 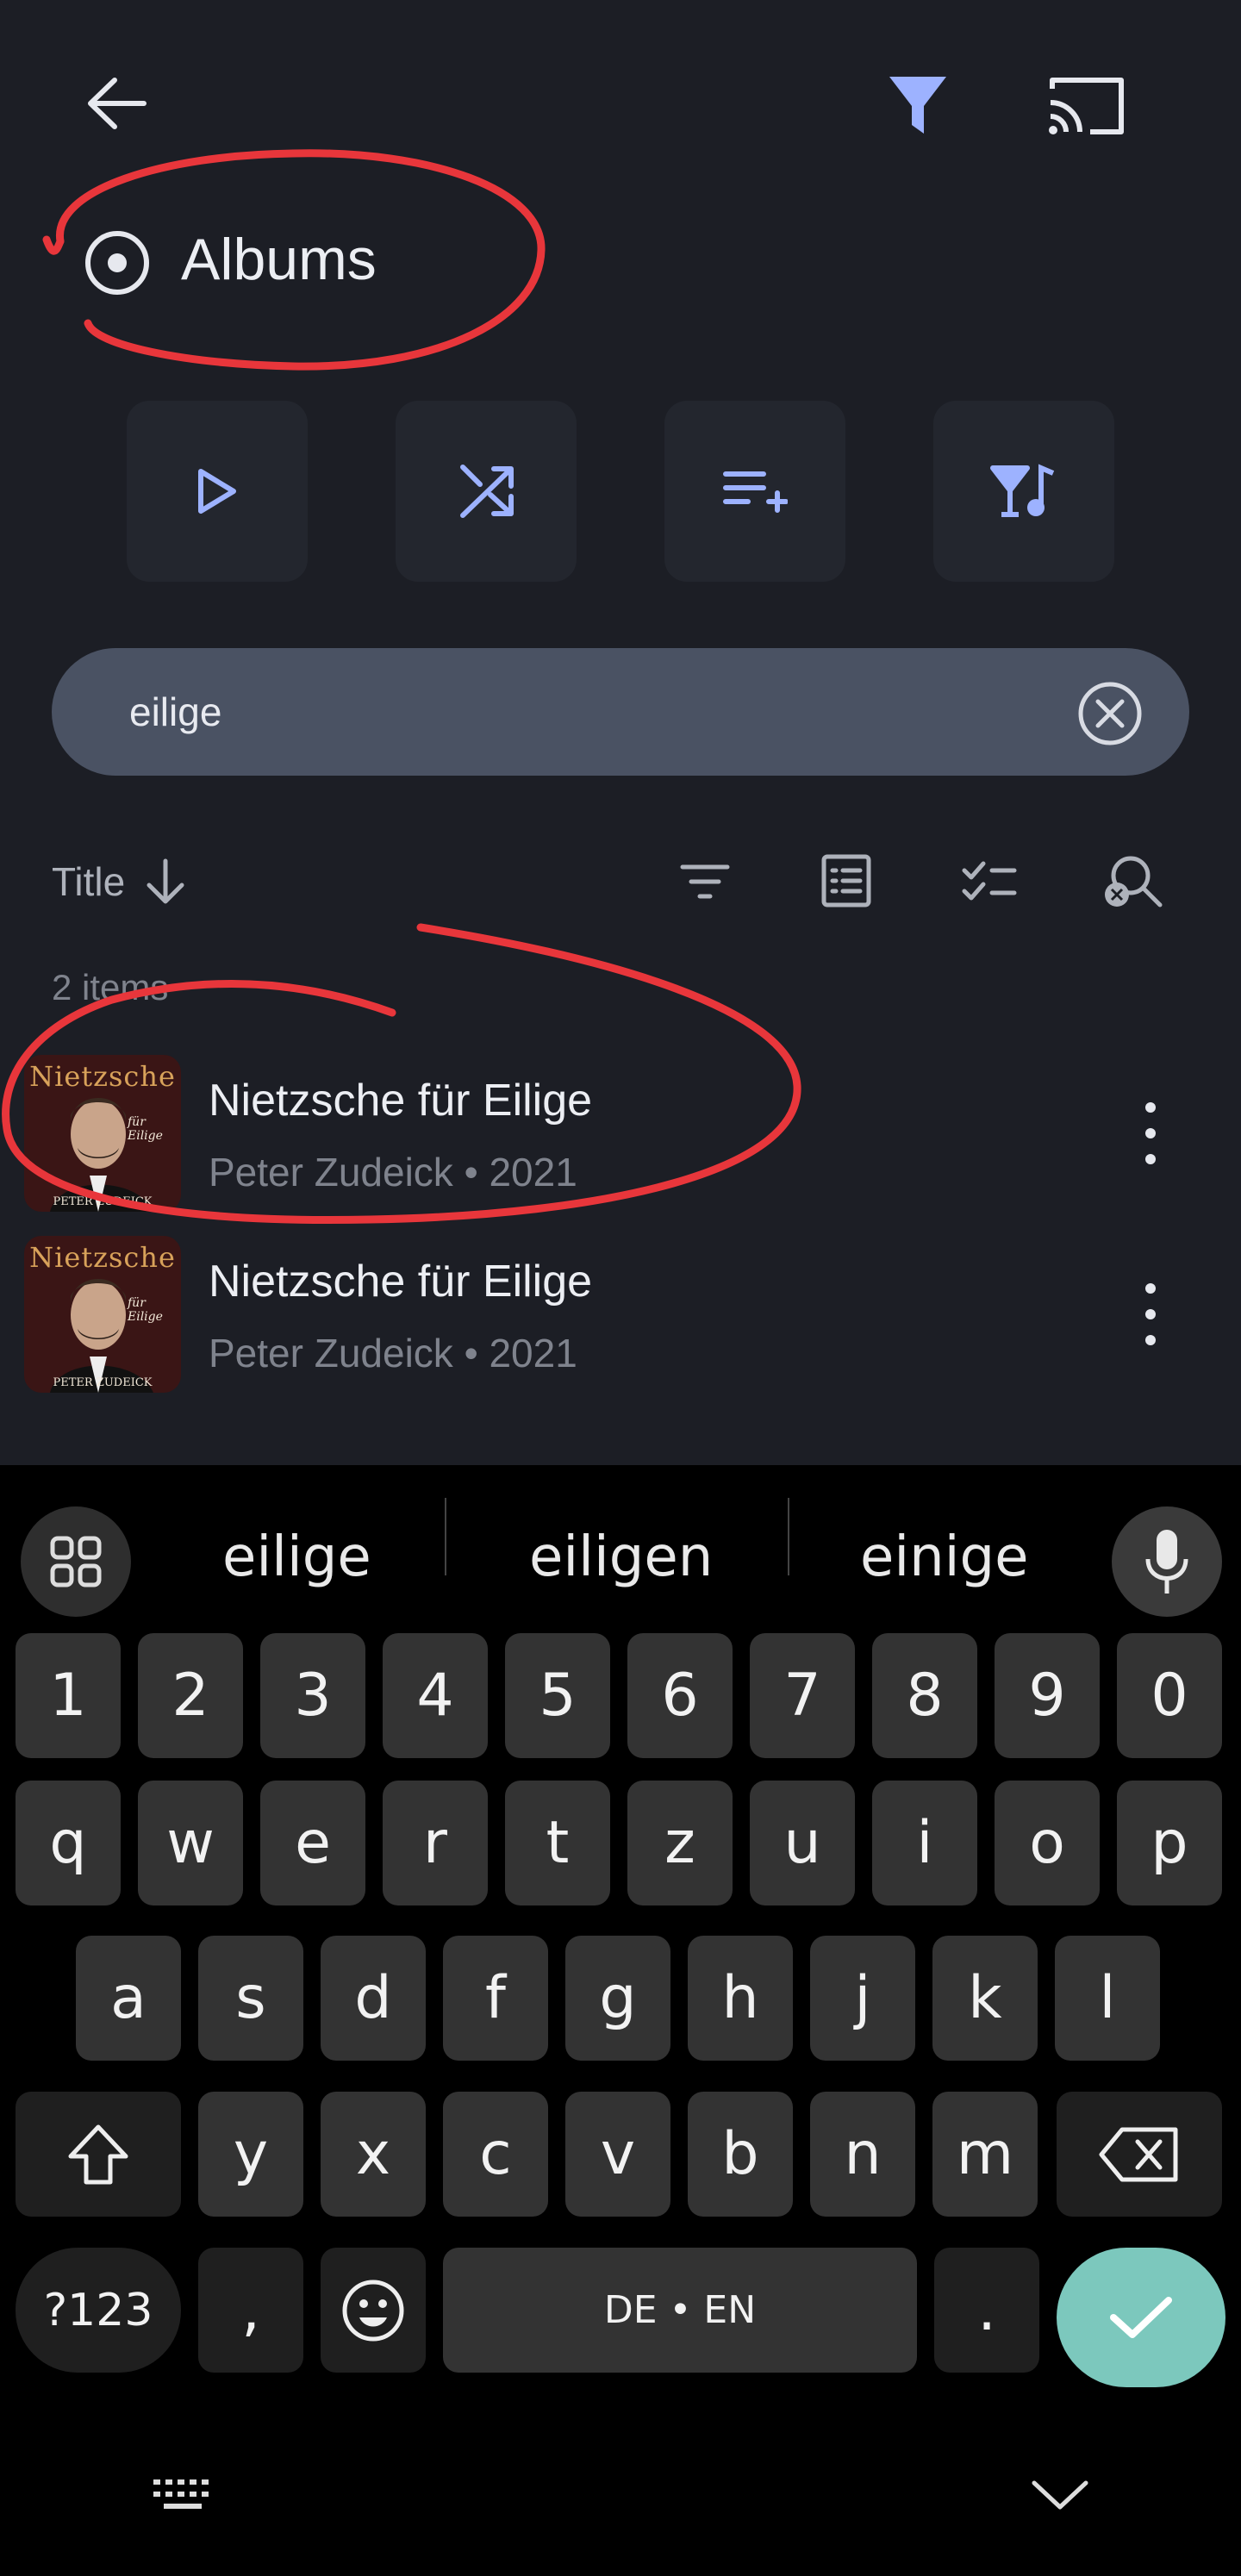 I want to click on key-g: g, so click(x=617, y=1998).